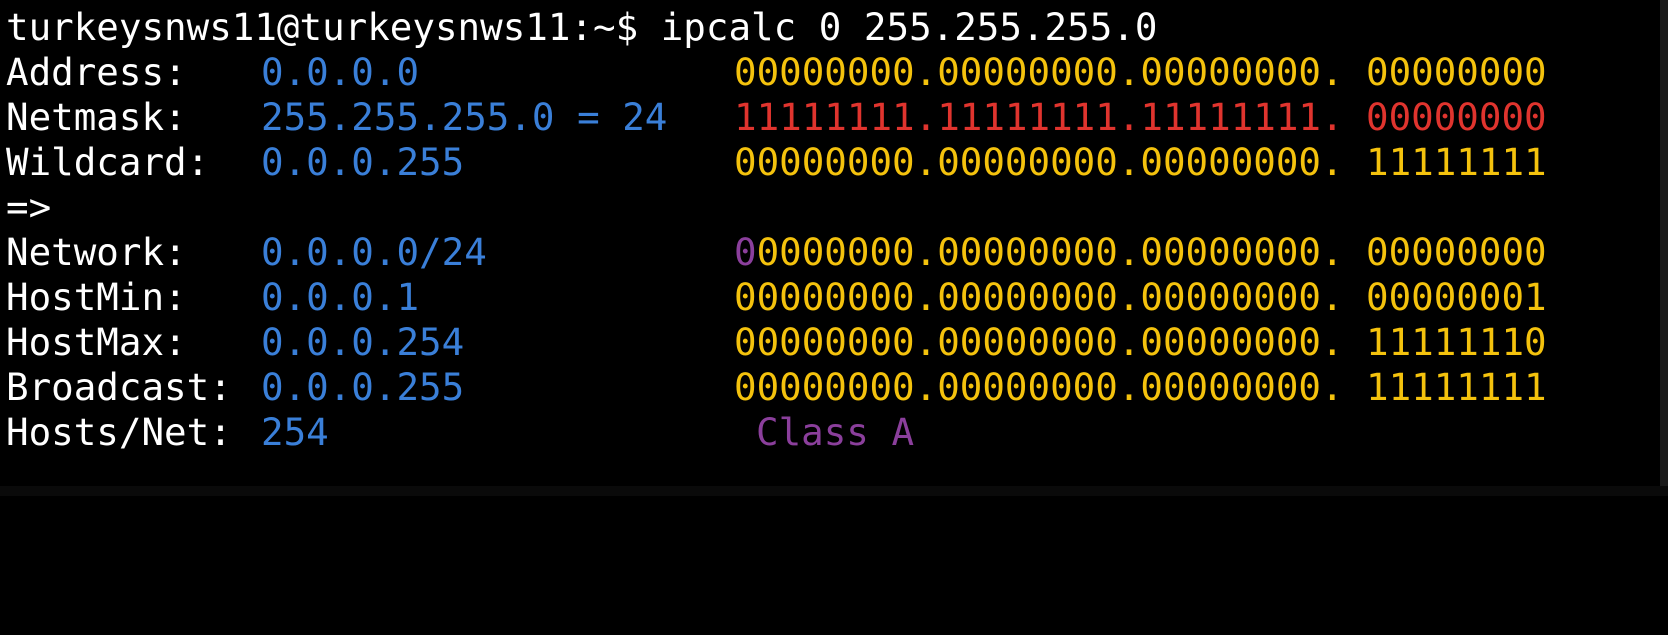 The height and width of the screenshot is (635, 1668). I want to click on hostmax-binary-prefix: 00000000.00000000.00000000., so click(1039, 342).